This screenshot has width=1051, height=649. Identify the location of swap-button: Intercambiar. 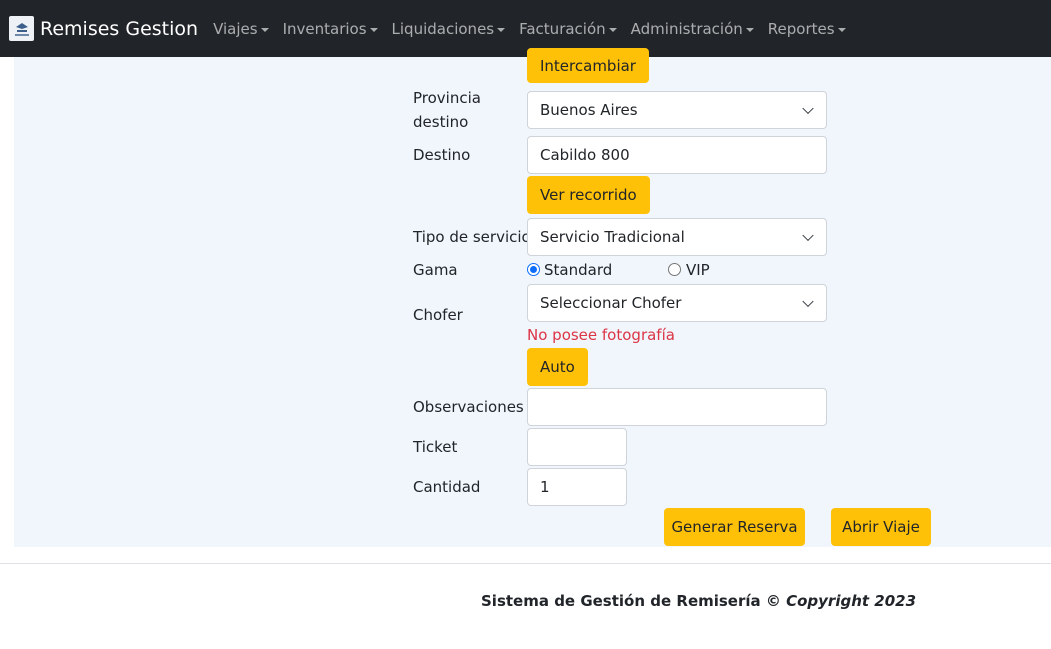
(588, 65).